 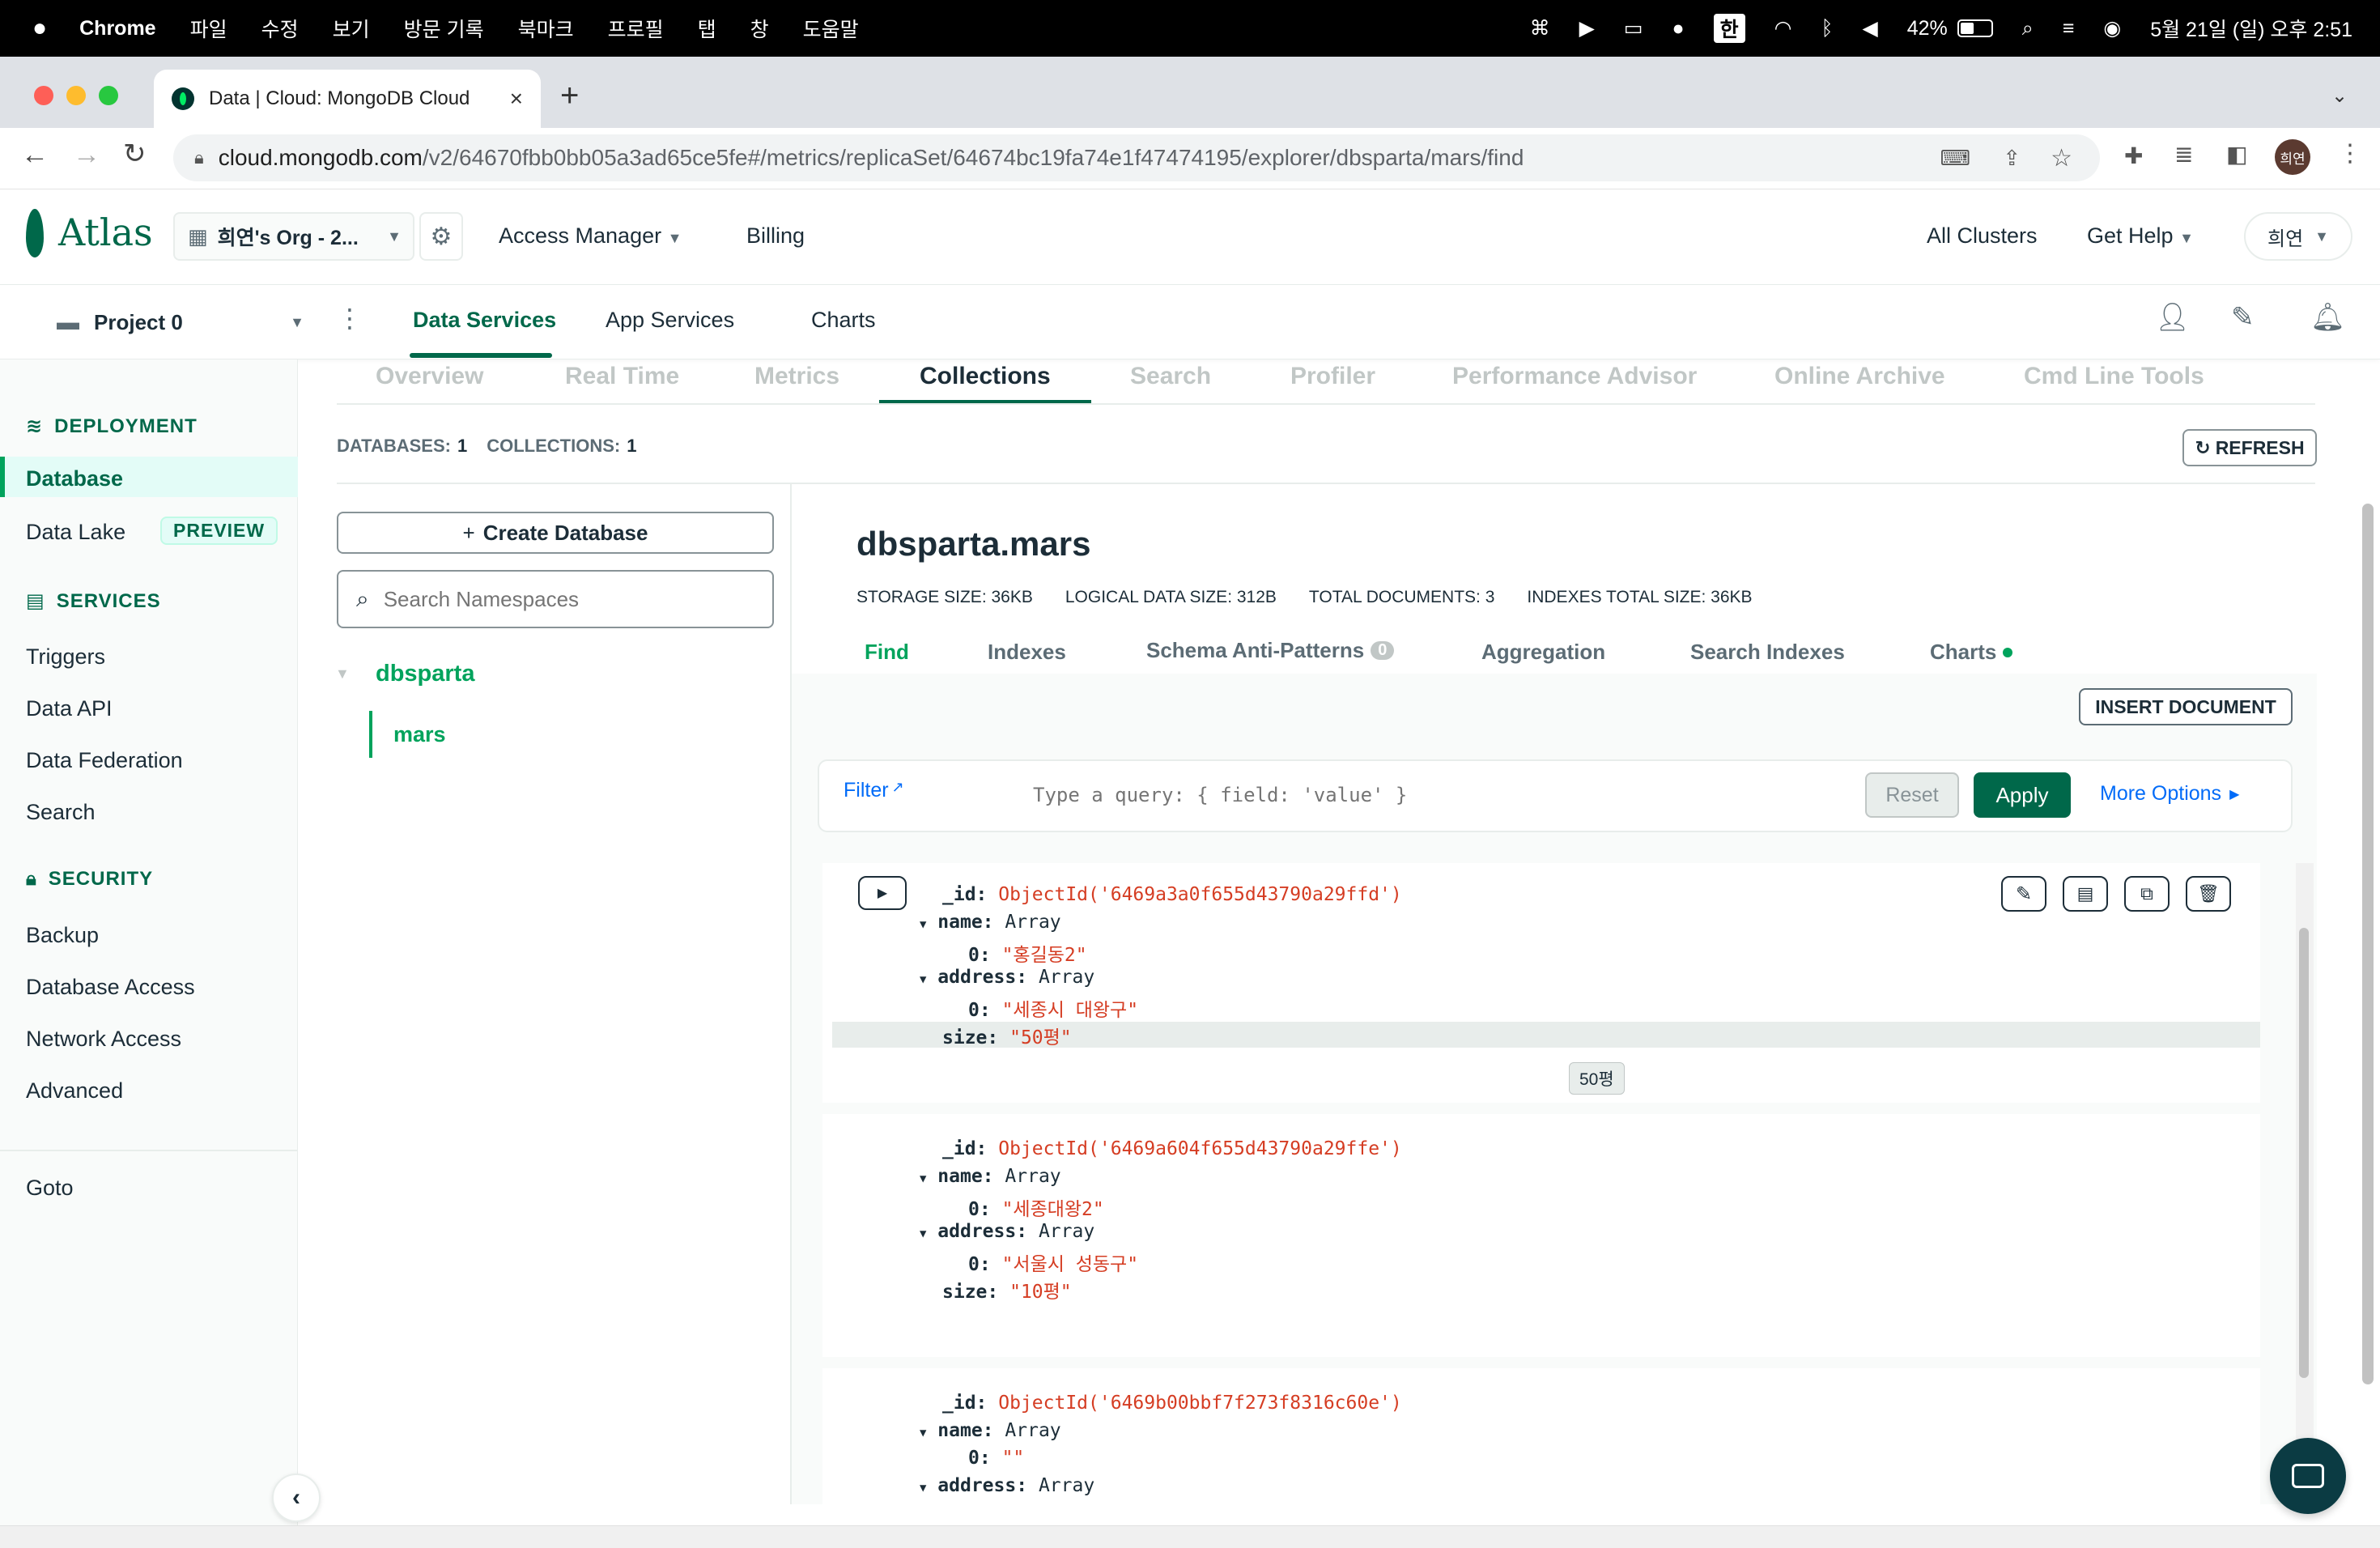 I want to click on tab-search-indexes: Search Indexes, so click(x=1767, y=652).